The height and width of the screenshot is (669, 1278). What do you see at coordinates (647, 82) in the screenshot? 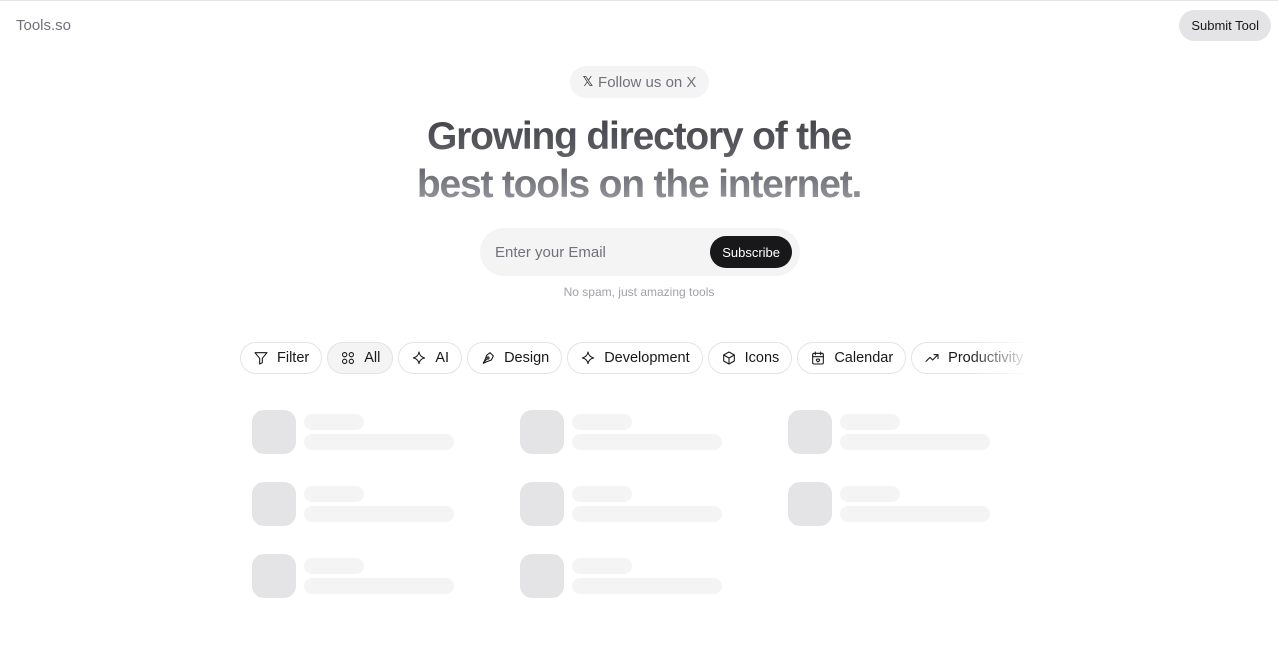
I see `follow-label: Follow us on X` at bounding box center [647, 82].